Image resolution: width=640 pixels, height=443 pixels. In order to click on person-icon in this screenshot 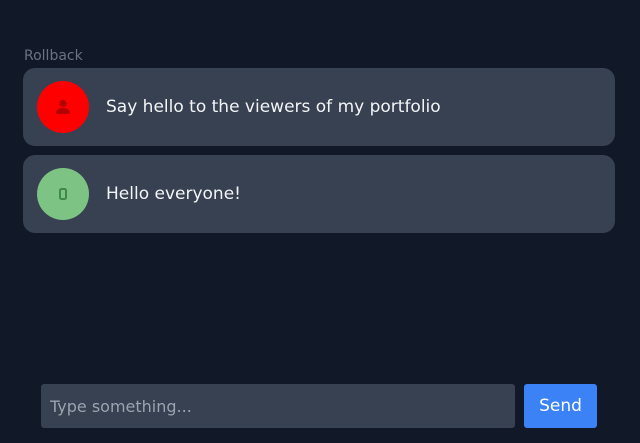, I will do `click(63, 106)`.